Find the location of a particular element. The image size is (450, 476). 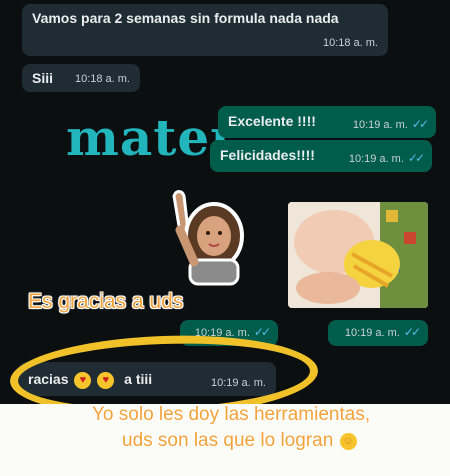

message-bubble-incoming: Siii 10:18 a. m. is located at coordinates (81, 78).